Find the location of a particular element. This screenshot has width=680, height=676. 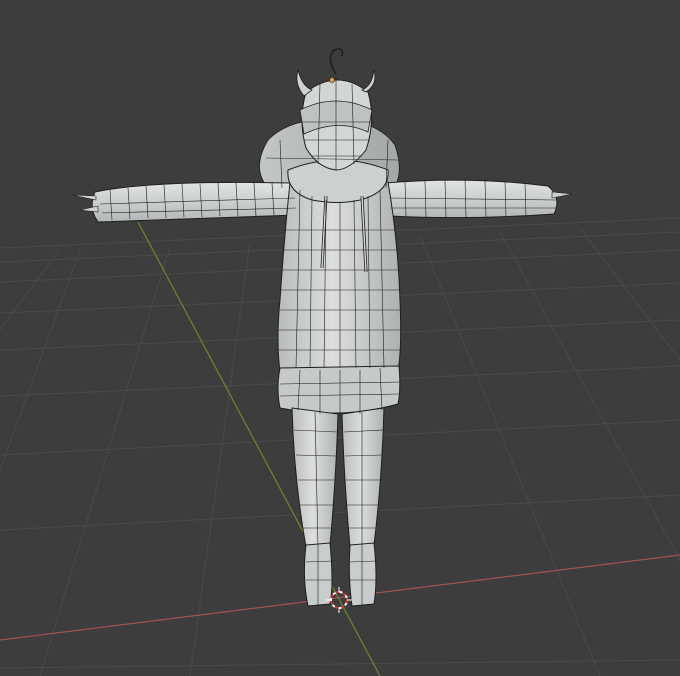

right-boot is located at coordinates (362, 574).